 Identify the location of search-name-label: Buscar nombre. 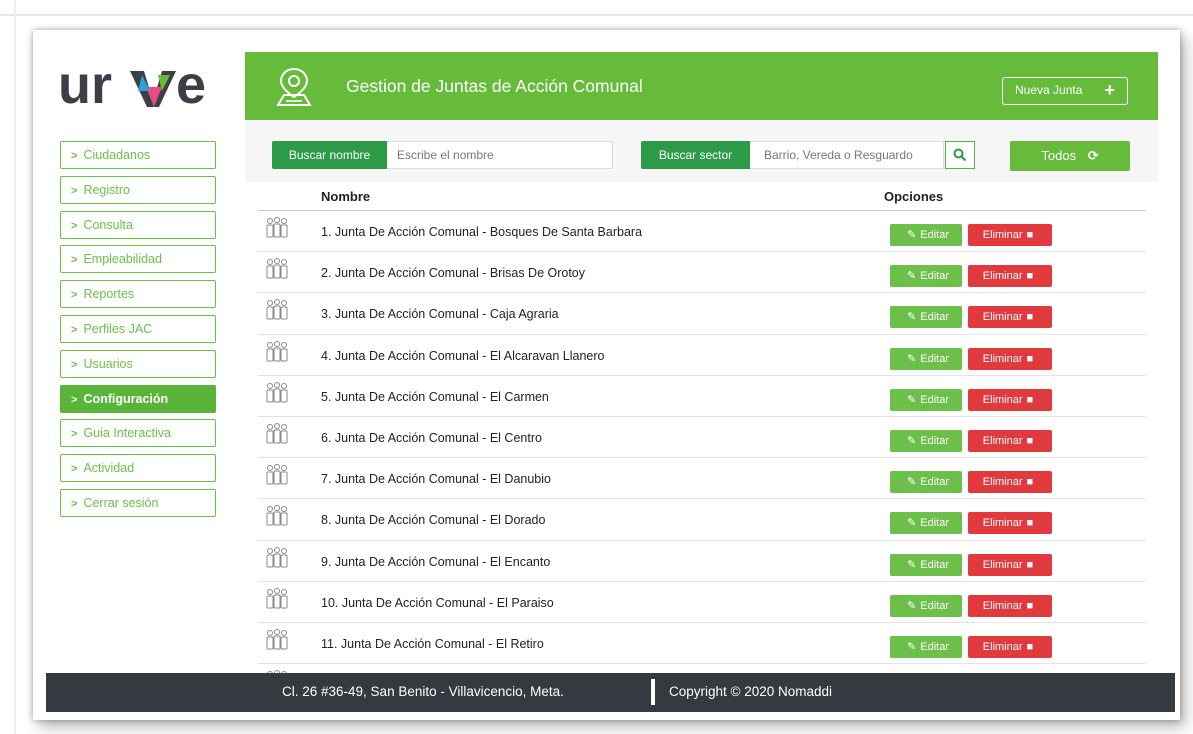
(329, 155).